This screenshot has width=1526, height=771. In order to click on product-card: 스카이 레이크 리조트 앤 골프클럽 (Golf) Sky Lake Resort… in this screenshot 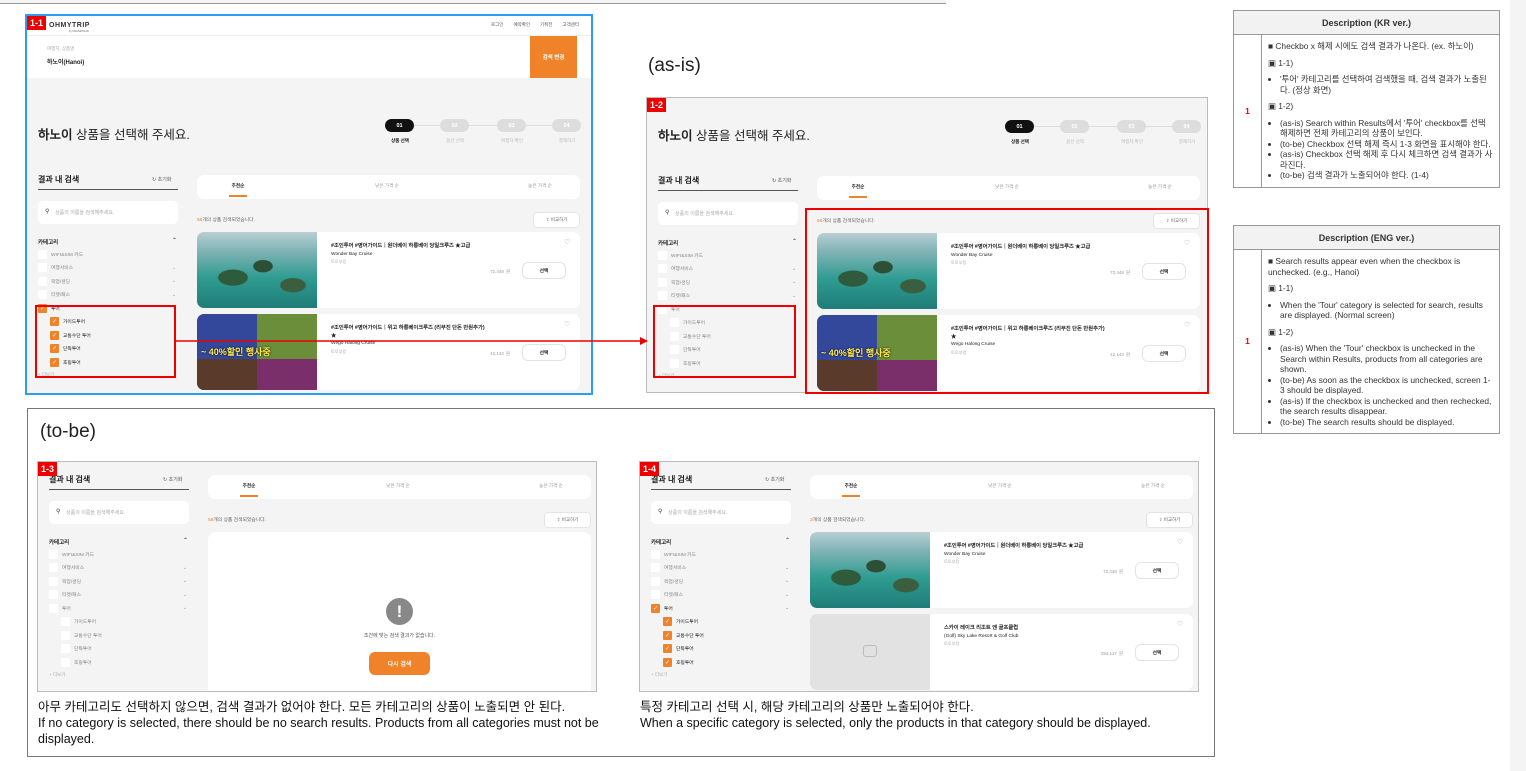, I will do `click(1001, 652)`.